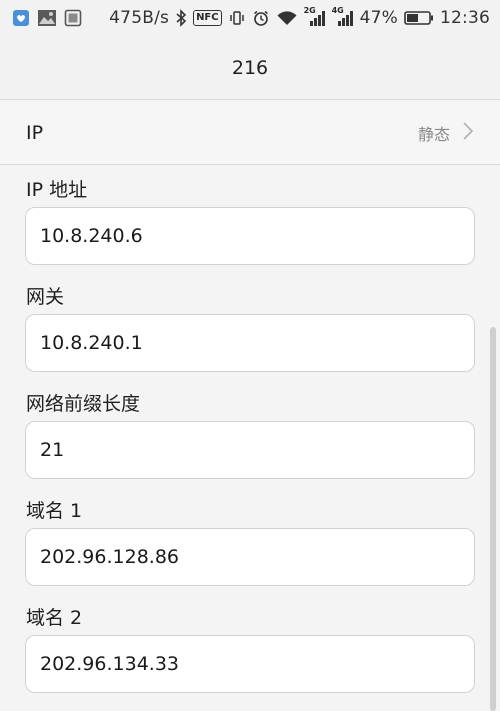 The width and height of the screenshot is (500, 711). Describe the element at coordinates (493, 519) in the screenshot. I see `scrollbar` at that location.